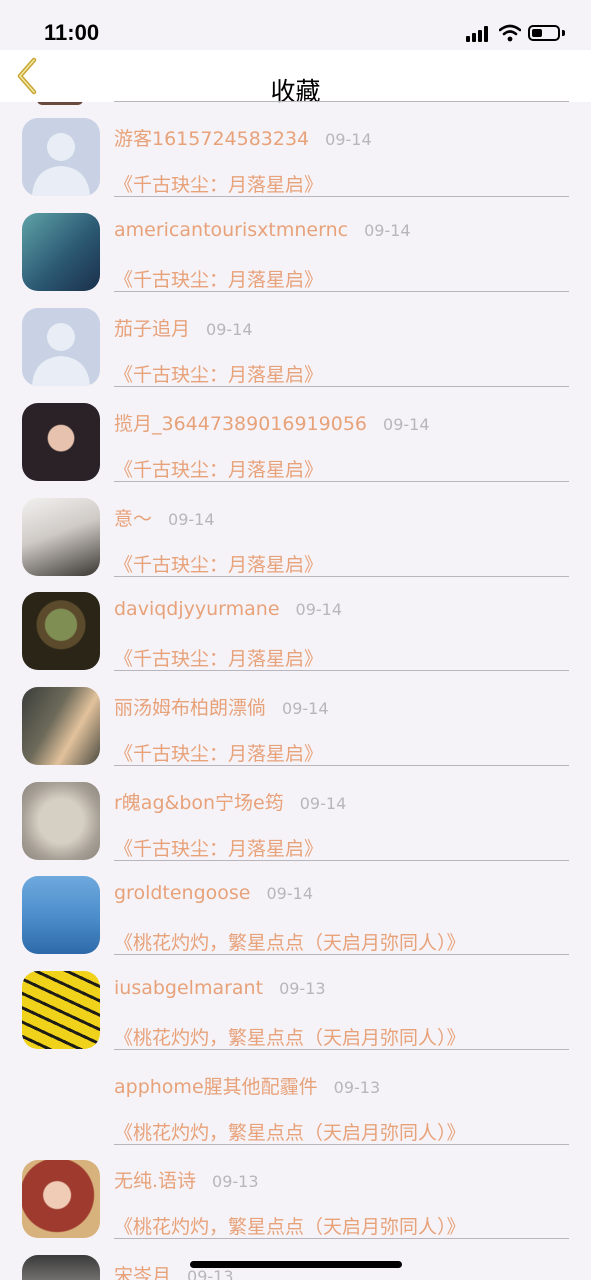  What do you see at coordinates (296, 1264) in the screenshot?
I see `home-indicator` at bounding box center [296, 1264].